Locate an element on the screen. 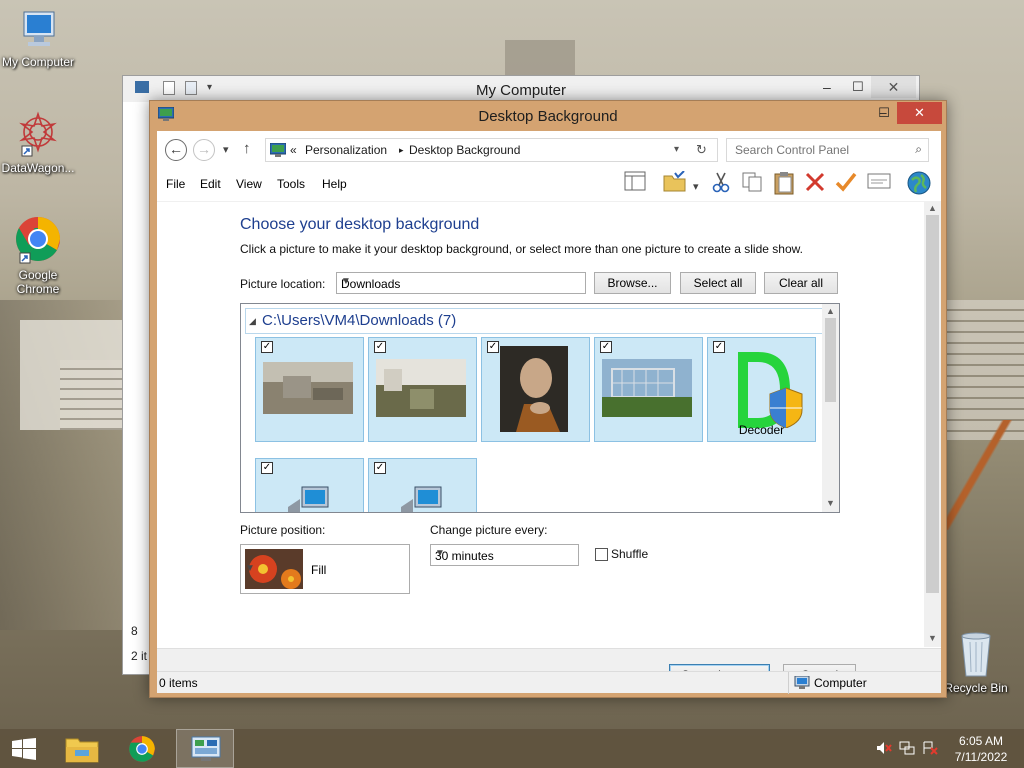  desktop-icon-label: Google Chrome is located at coordinates (38, 282).